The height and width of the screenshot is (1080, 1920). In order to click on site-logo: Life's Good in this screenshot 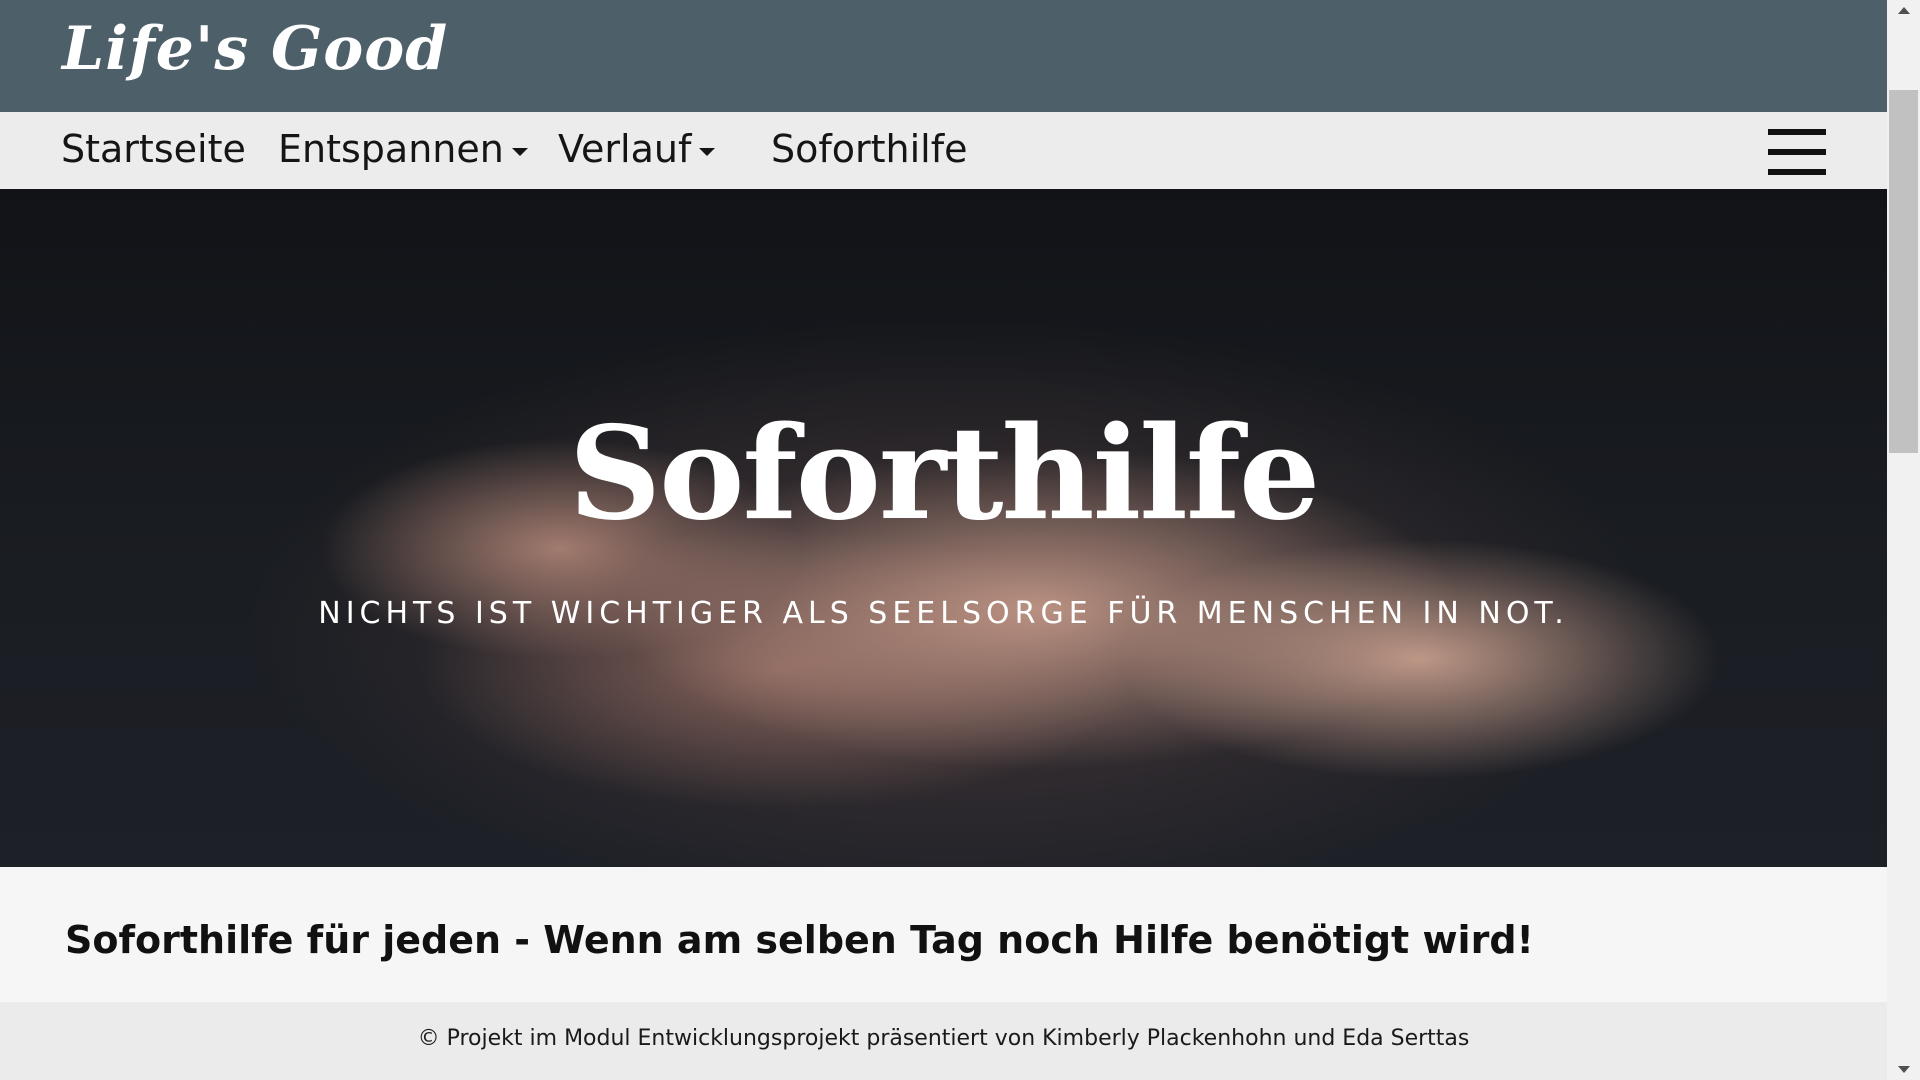, I will do `click(255, 49)`.